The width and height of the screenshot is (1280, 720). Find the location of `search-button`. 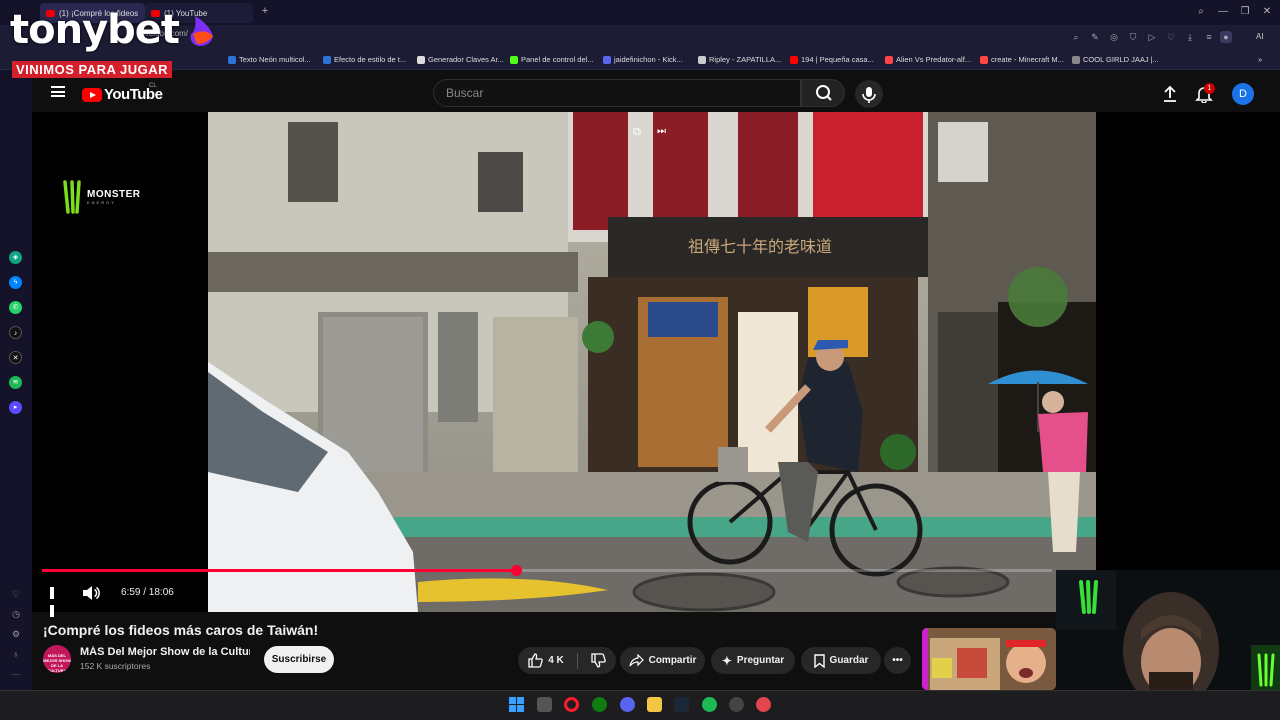

search-button is located at coordinates (823, 93).